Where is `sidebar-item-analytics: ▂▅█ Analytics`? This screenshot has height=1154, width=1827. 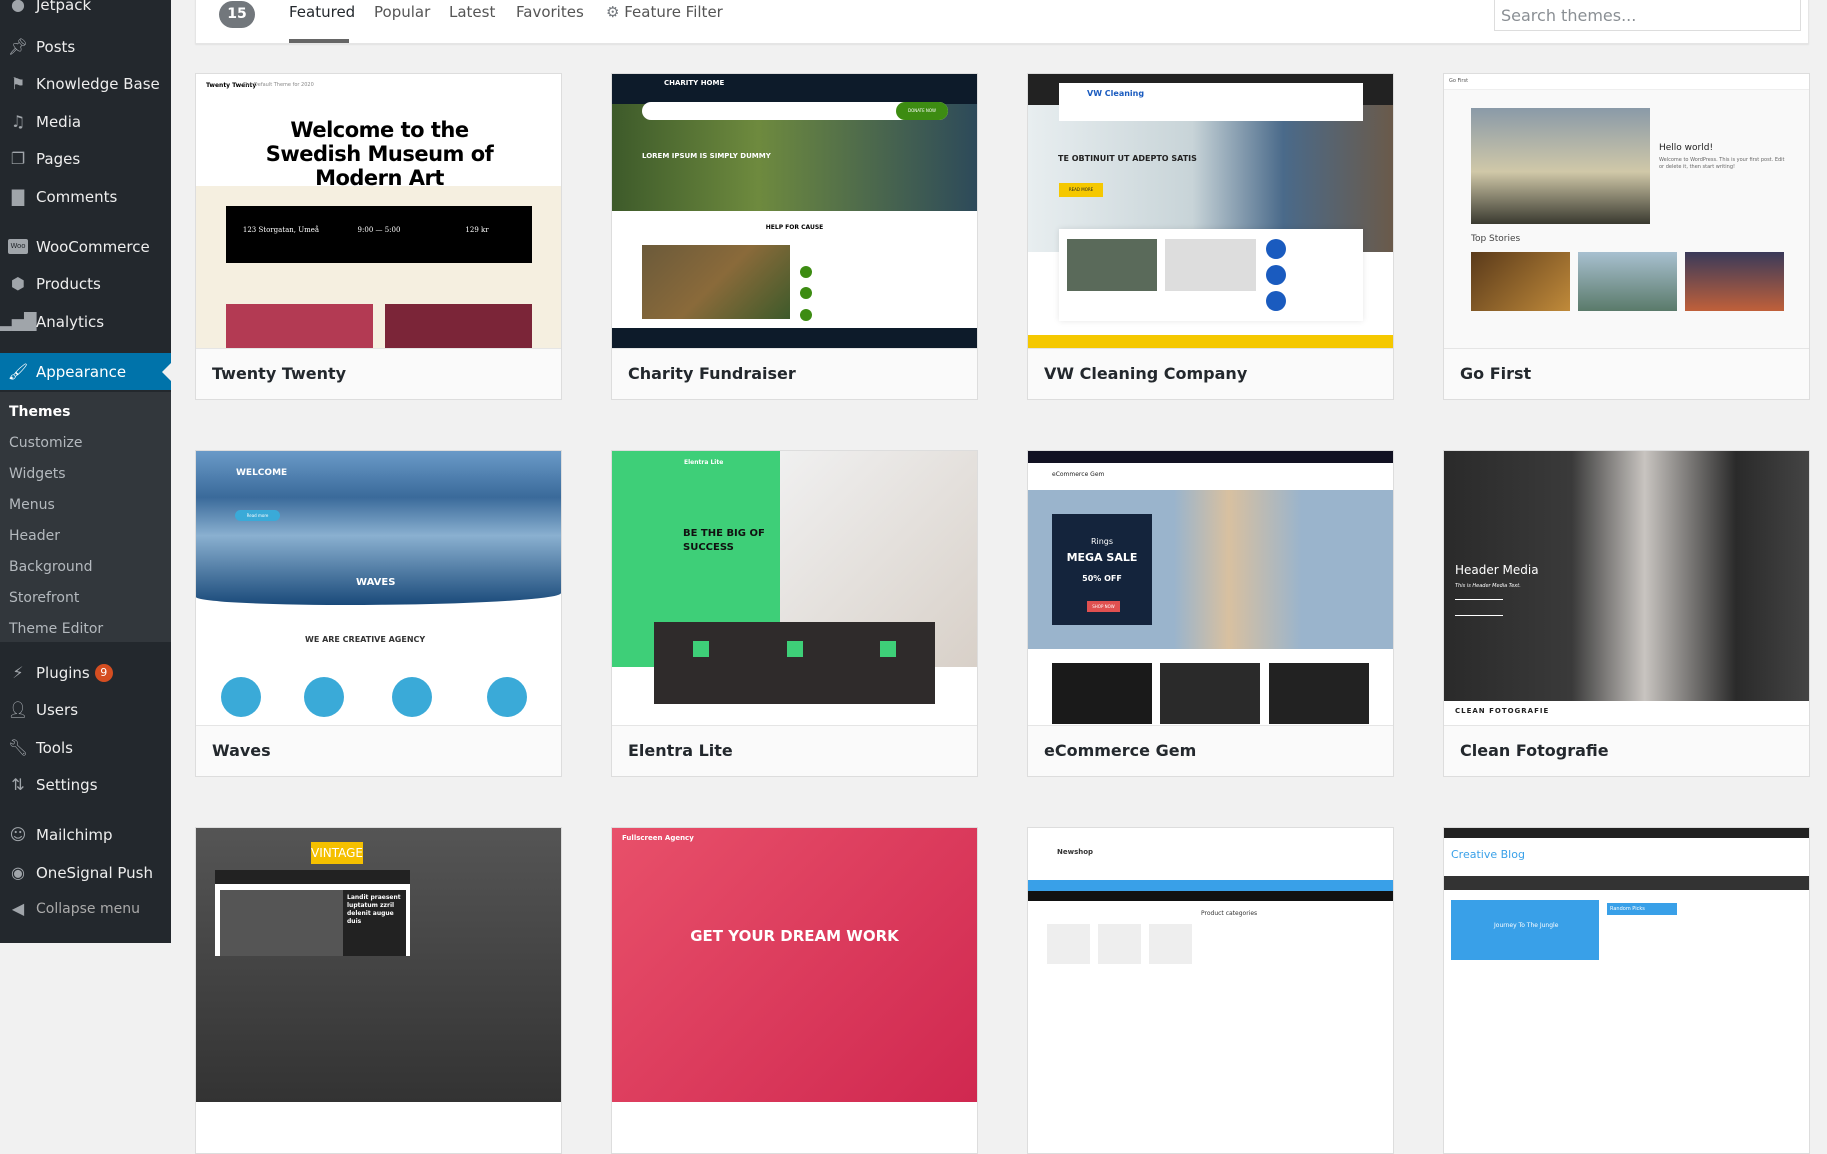
sidebar-item-analytics: ▂▅█ Analytics is located at coordinates (85, 321).